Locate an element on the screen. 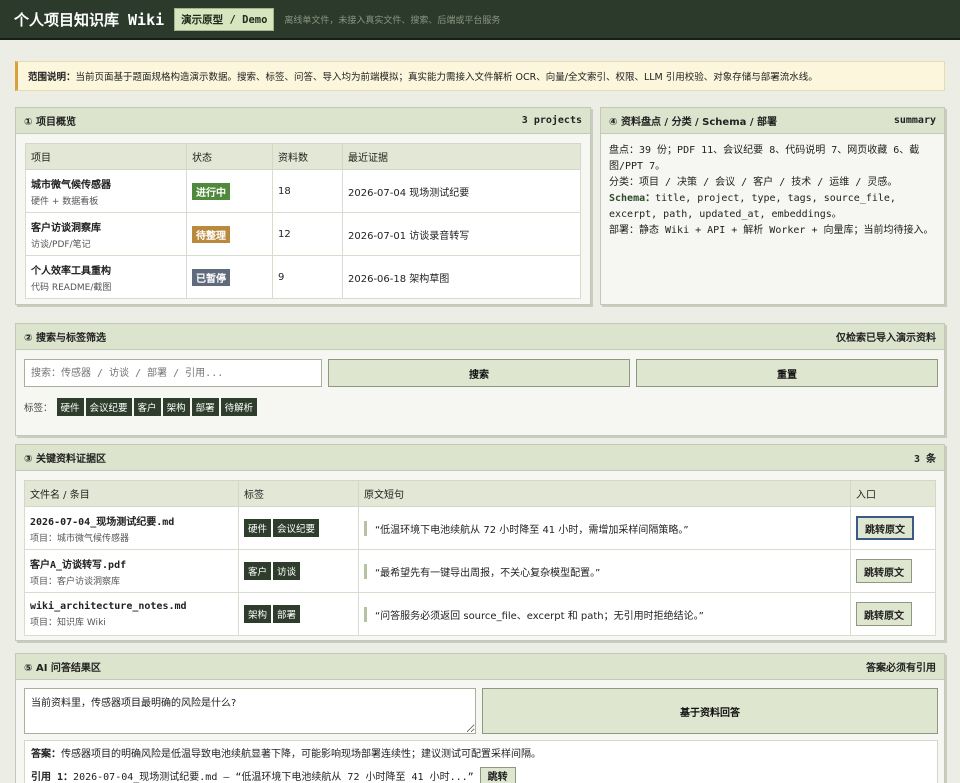  material-count: 12 is located at coordinates (307, 234).